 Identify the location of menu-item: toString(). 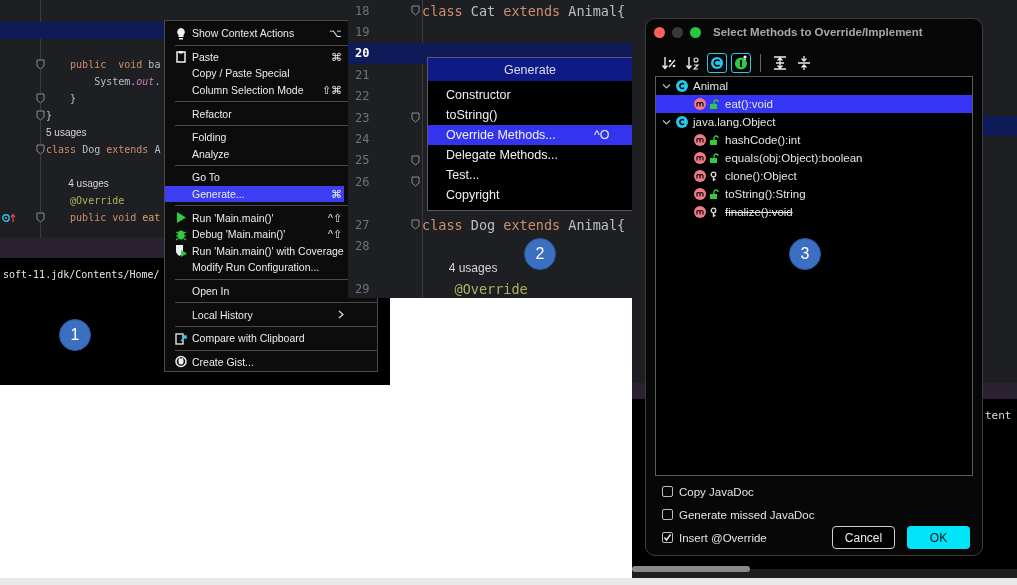
(530, 115).